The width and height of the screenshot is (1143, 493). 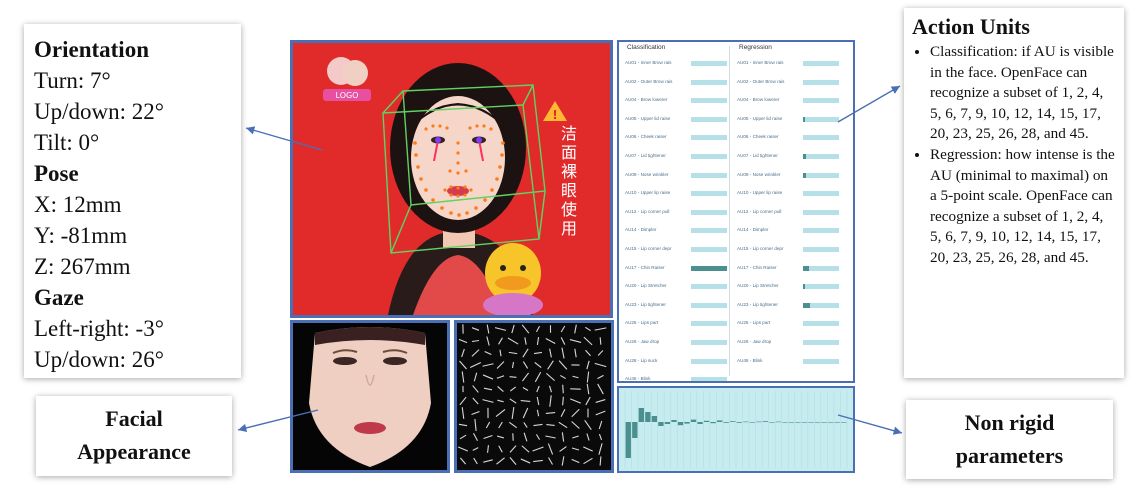 What do you see at coordinates (347, 95) in the screenshot?
I see `svg-text: LOGO` at bounding box center [347, 95].